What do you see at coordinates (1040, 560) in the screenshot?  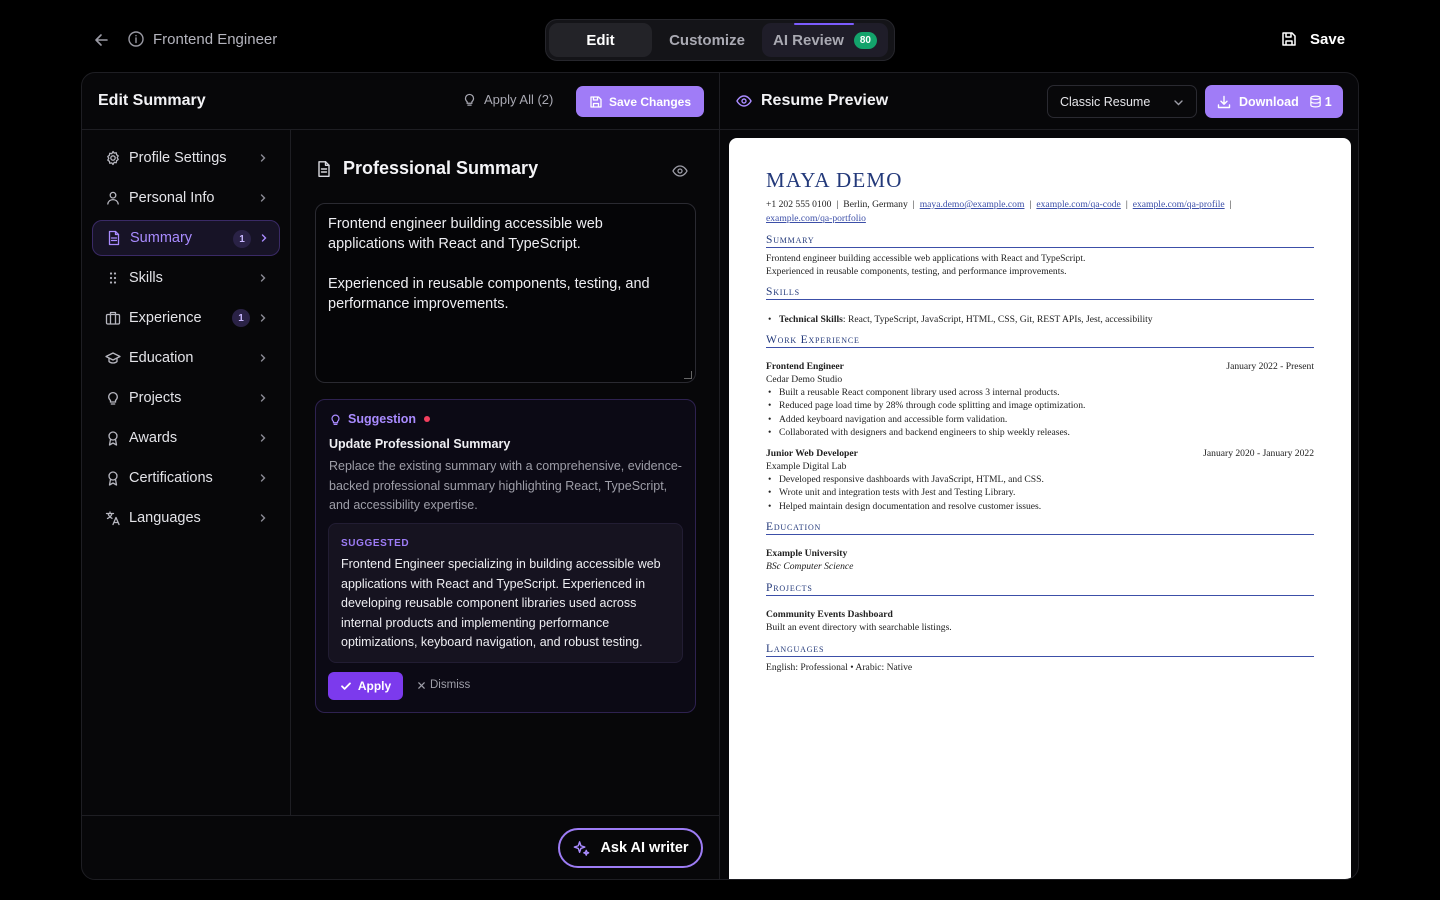 I see `resume-education: Example University BSc Computer Science` at bounding box center [1040, 560].